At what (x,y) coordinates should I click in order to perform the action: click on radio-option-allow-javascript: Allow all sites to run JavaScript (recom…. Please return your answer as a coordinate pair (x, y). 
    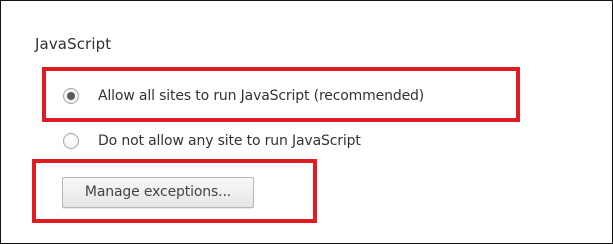
    Looking at the image, I should click on (243, 96).